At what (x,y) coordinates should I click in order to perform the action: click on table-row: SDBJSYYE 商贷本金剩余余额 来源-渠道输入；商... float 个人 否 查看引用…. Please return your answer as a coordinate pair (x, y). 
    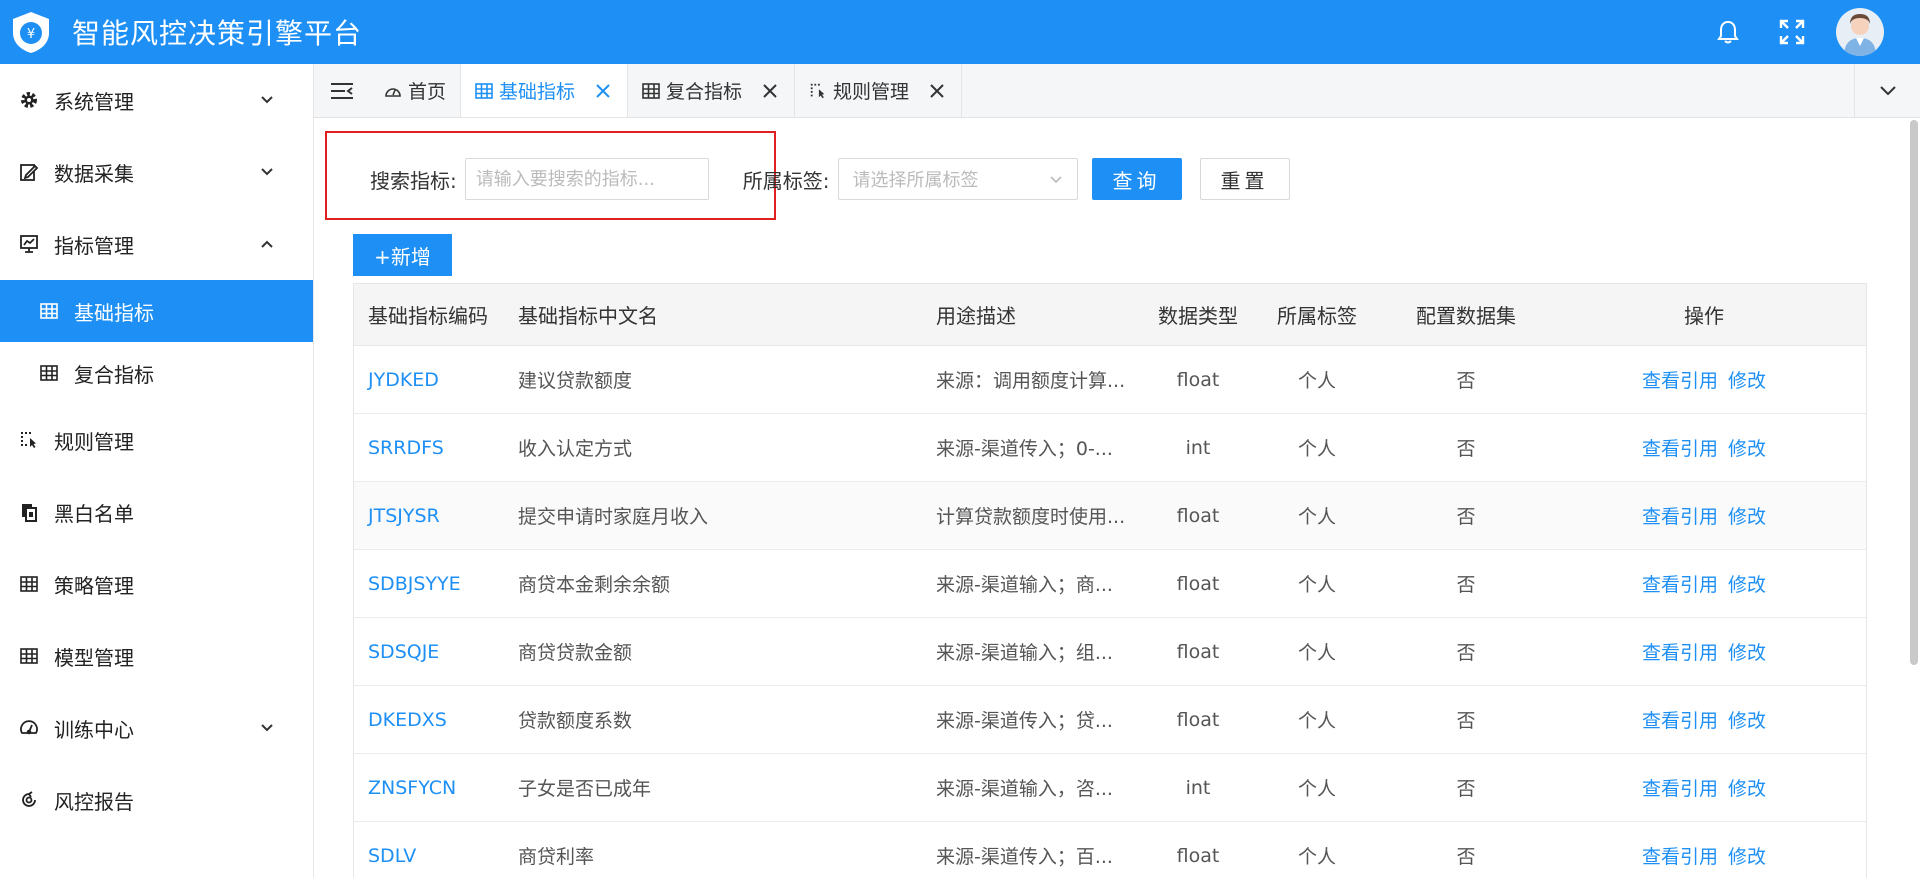
    Looking at the image, I should click on (1110, 584).